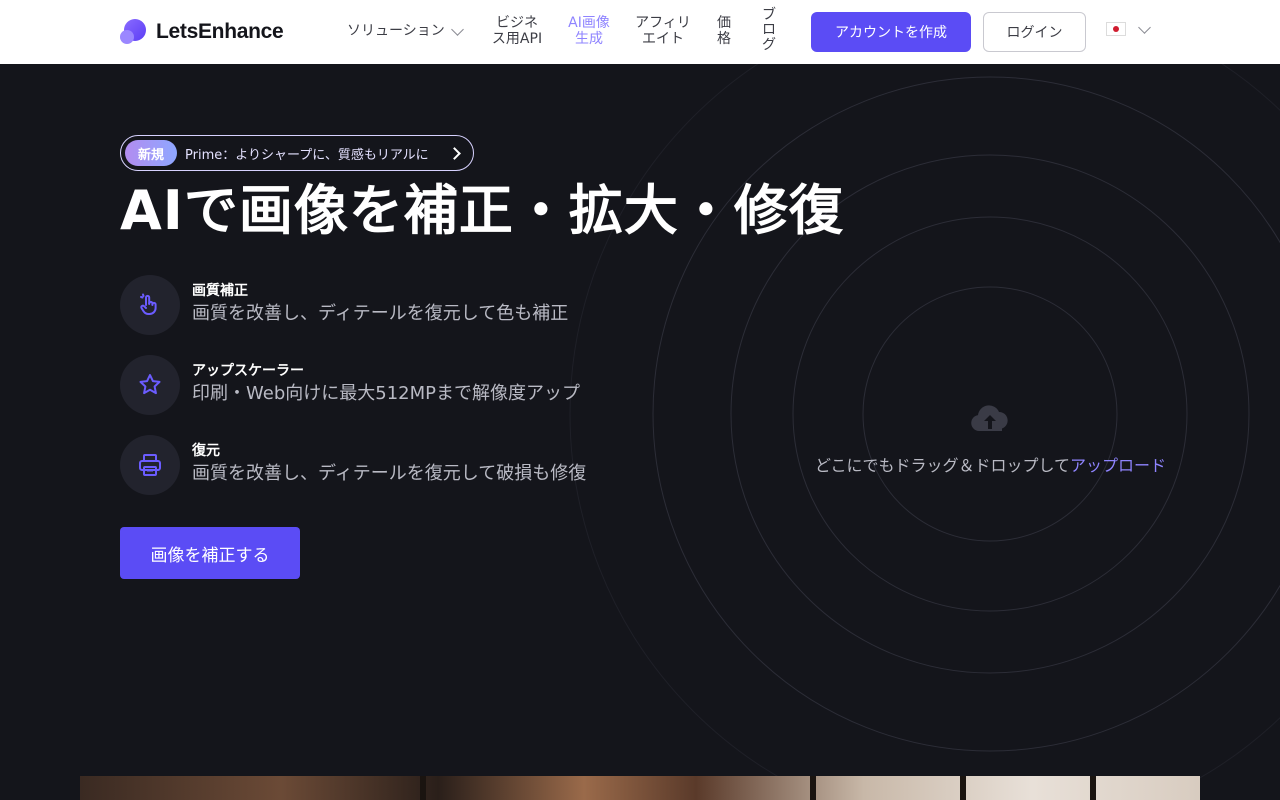  I want to click on japan-flag-icon, so click(1116, 29).